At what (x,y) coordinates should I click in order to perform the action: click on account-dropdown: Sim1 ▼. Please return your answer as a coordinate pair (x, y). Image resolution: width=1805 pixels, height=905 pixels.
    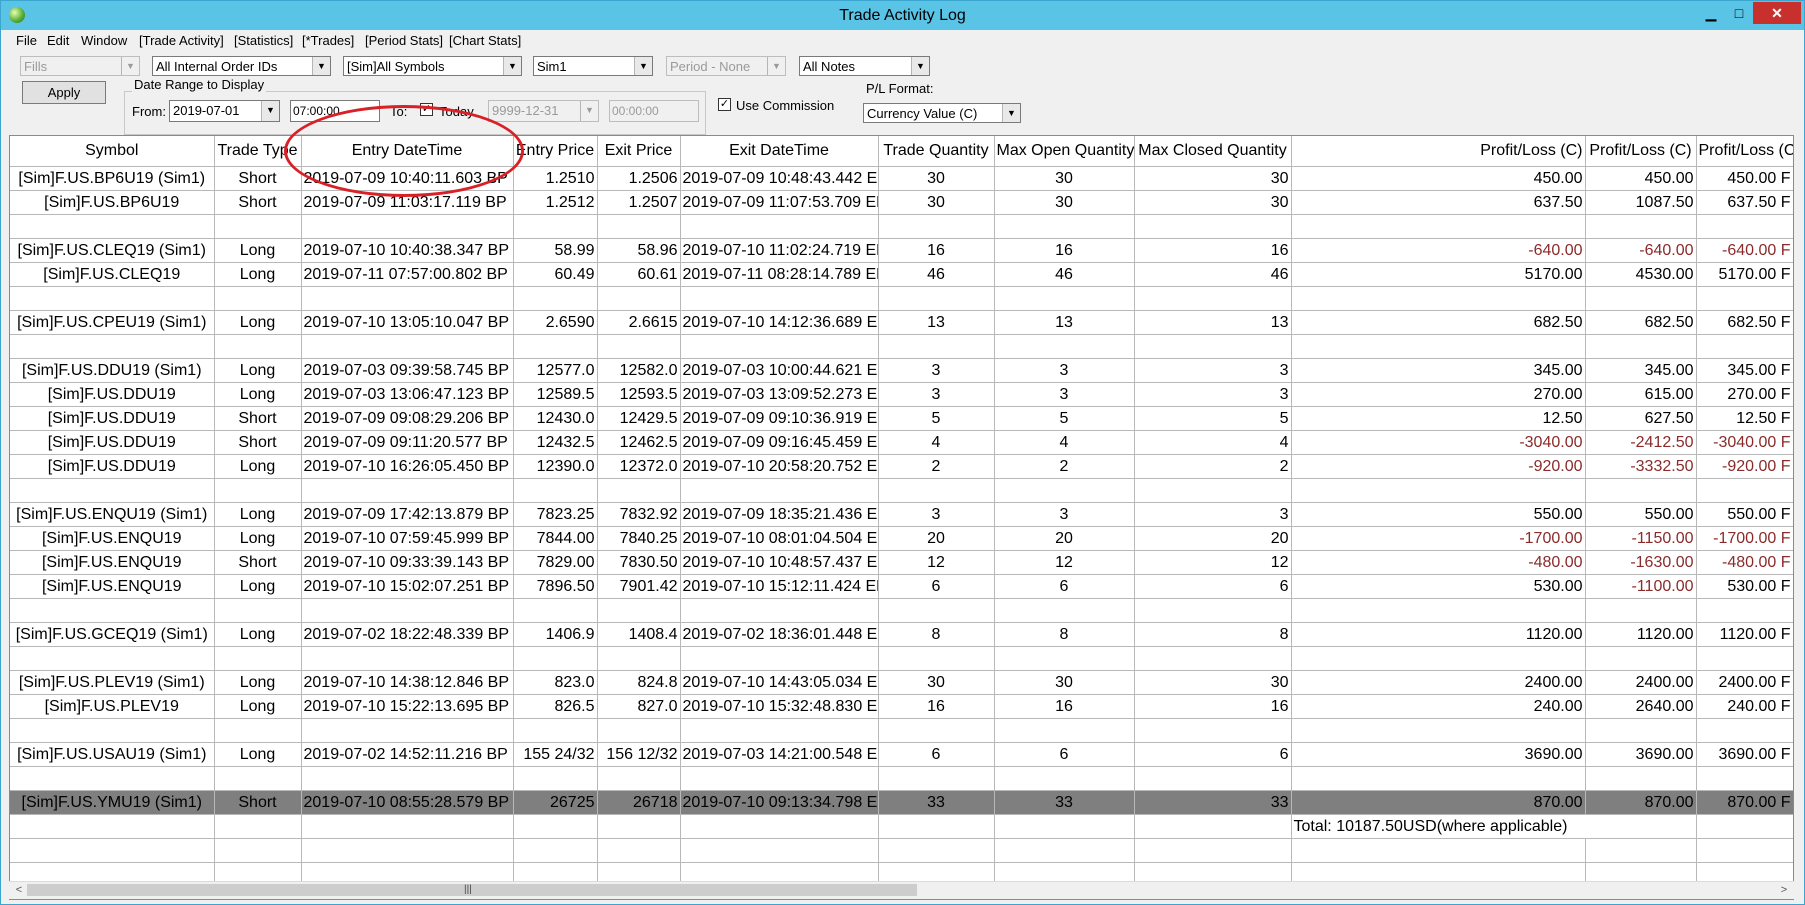
    Looking at the image, I should click on (593, 66).